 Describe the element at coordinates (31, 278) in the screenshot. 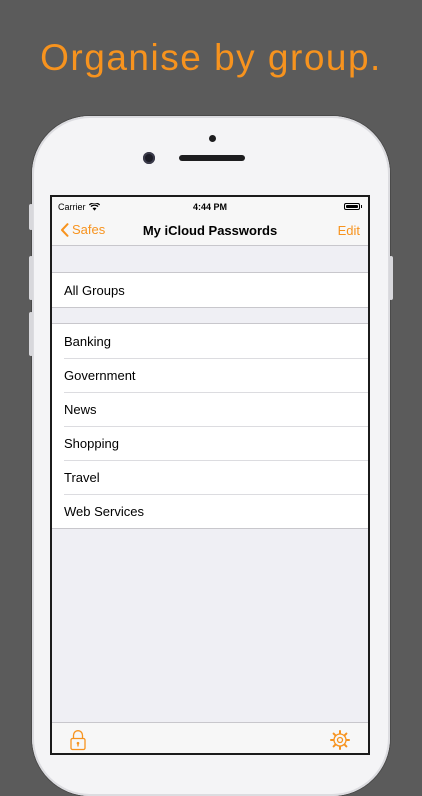

I see `volume-up-button` at that location.